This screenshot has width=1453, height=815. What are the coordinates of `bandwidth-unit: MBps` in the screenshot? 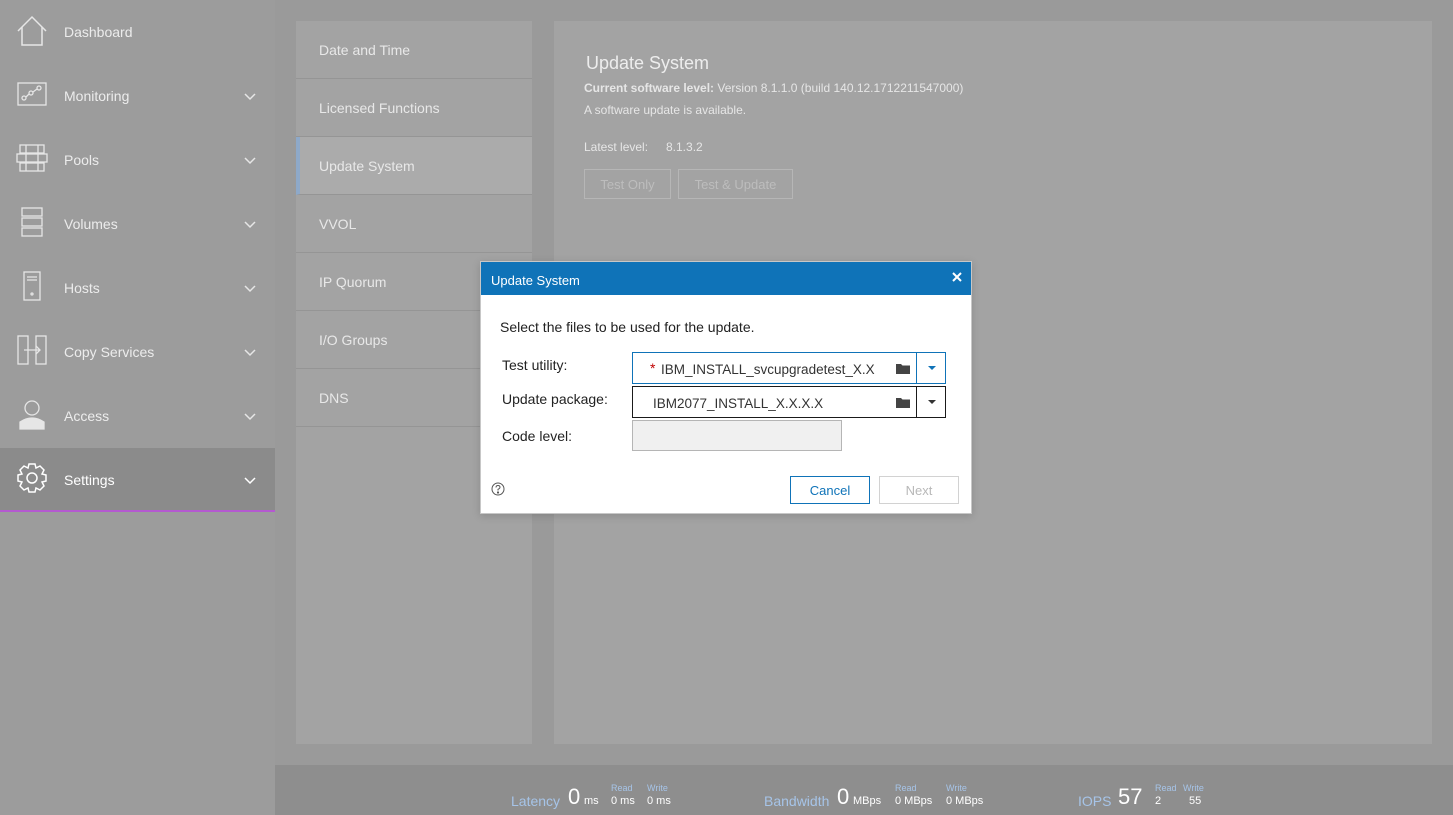 It's located at (867, 801).